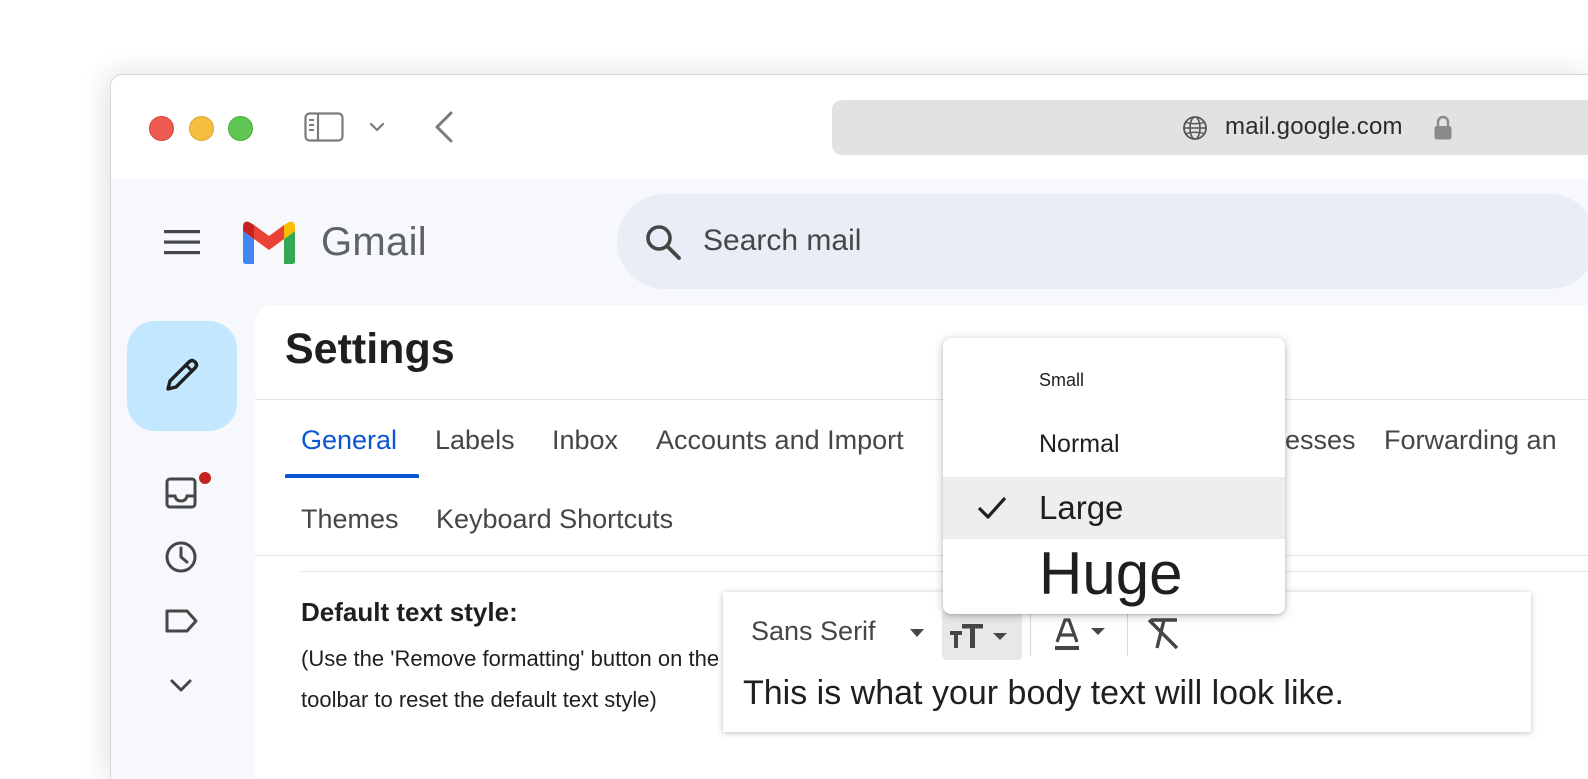 The image size is (1588, 779). What do you see at coordinates (444, 127) in the screenshot?
I see `back-arrow-icon` at bounding box center [444, 127].